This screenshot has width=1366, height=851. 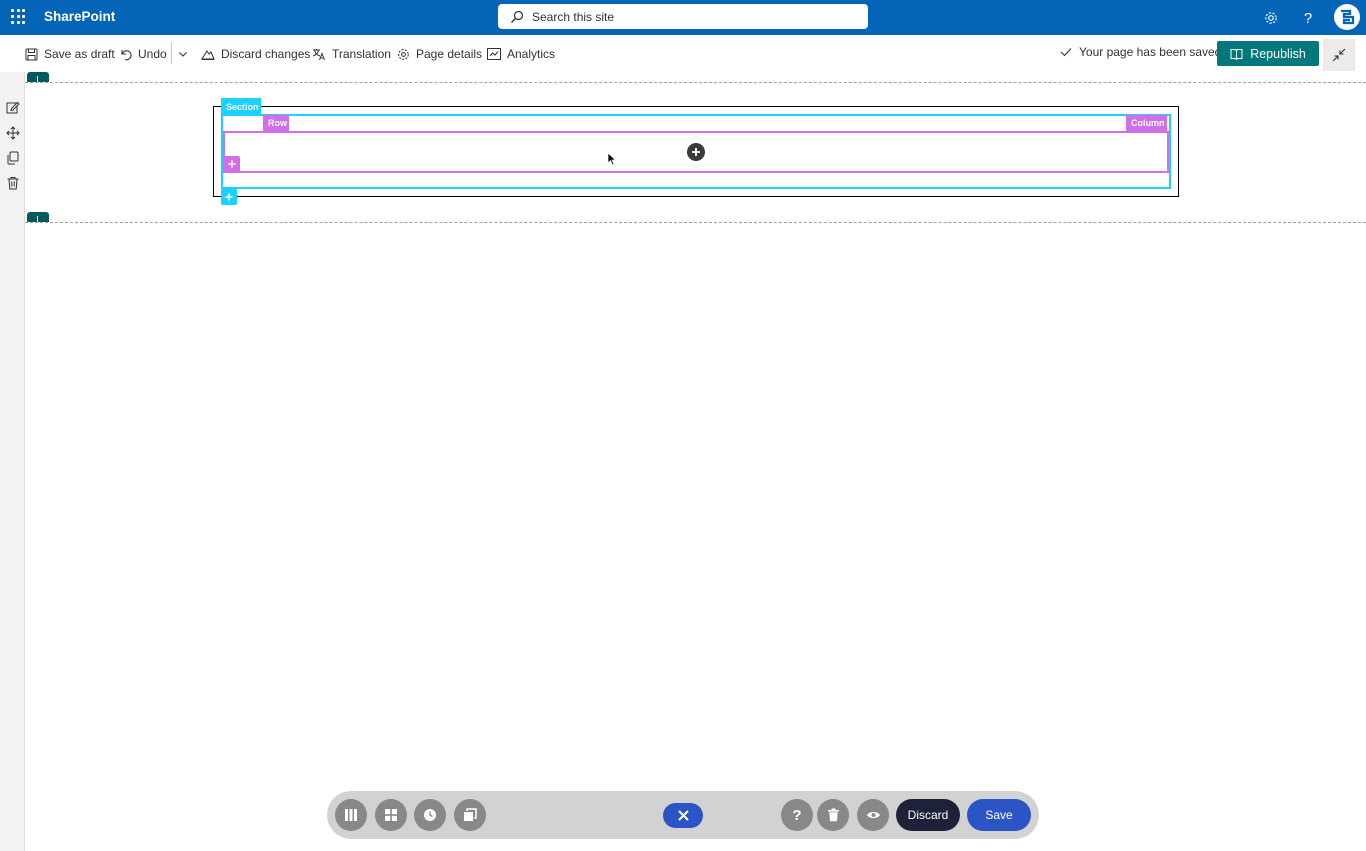 I want to click on preview-button, so click(x=873, y=815).